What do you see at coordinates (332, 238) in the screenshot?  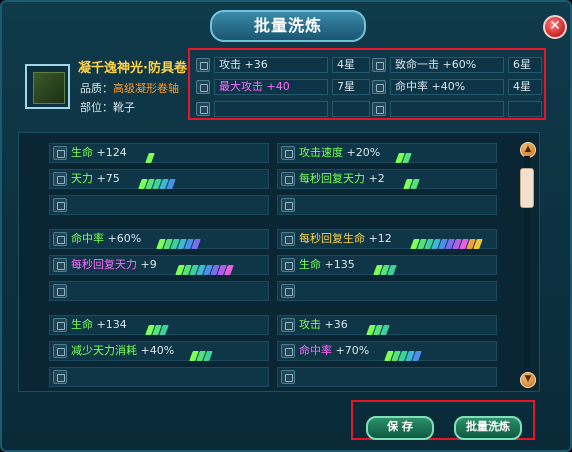 I see `result-attr-name: 每秒回复生命` at bounding box center [332, 238].